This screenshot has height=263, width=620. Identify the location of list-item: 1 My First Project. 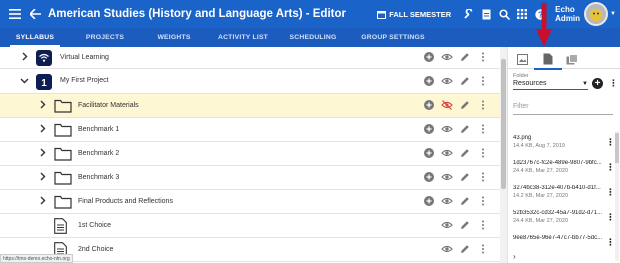
(250, 81).